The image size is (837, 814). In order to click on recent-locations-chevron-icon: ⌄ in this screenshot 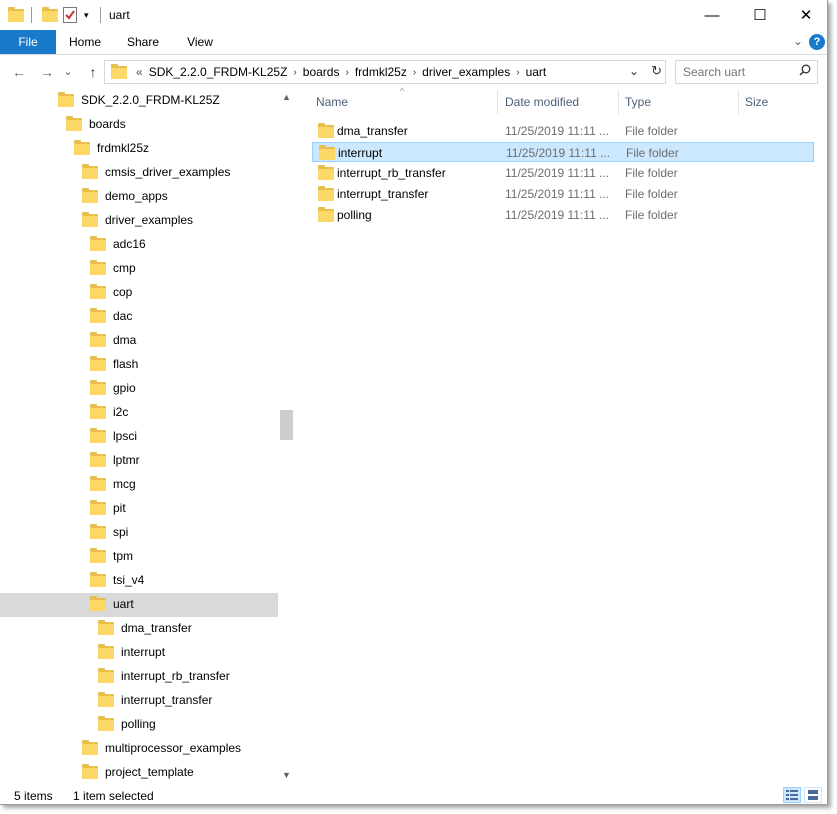, I will do `click(68, 72)`.